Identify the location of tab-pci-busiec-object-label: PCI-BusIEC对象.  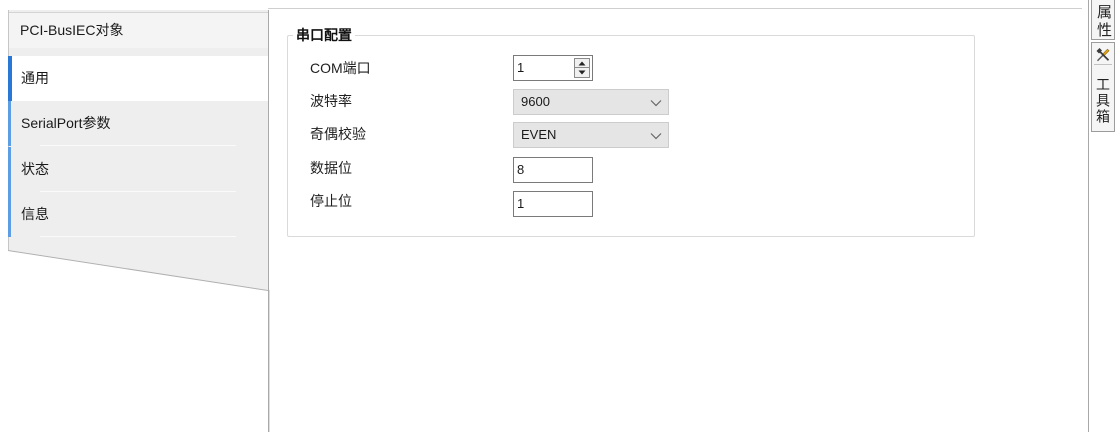
(72, 30).